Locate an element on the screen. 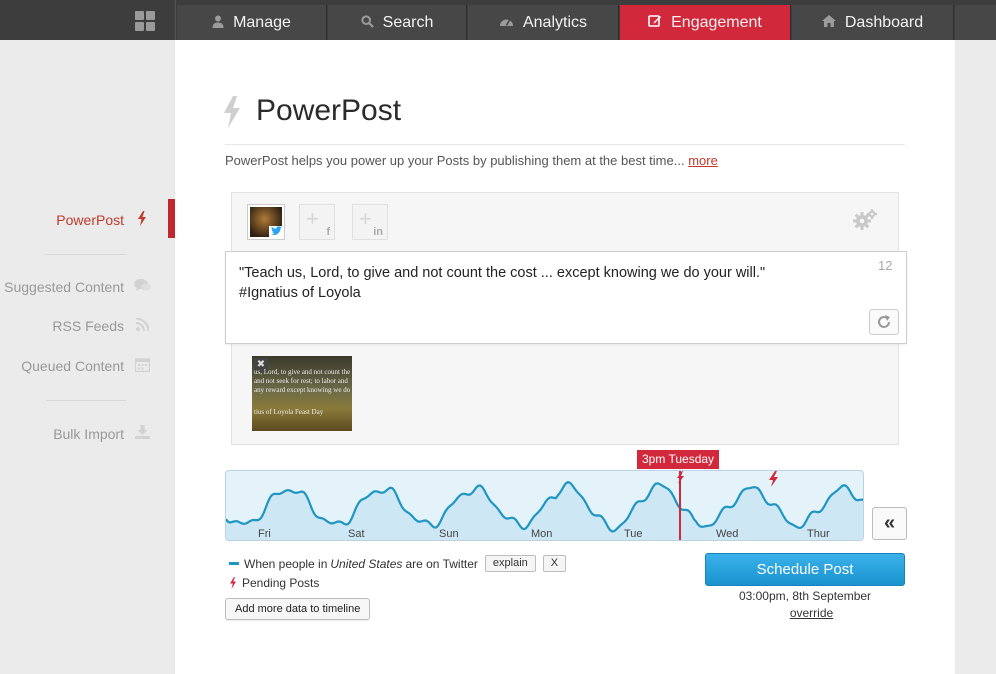 This screenshot has width=996, height=674. image-caption-line: us, Lord, to give and not count the is located at coordinates (302, 372).